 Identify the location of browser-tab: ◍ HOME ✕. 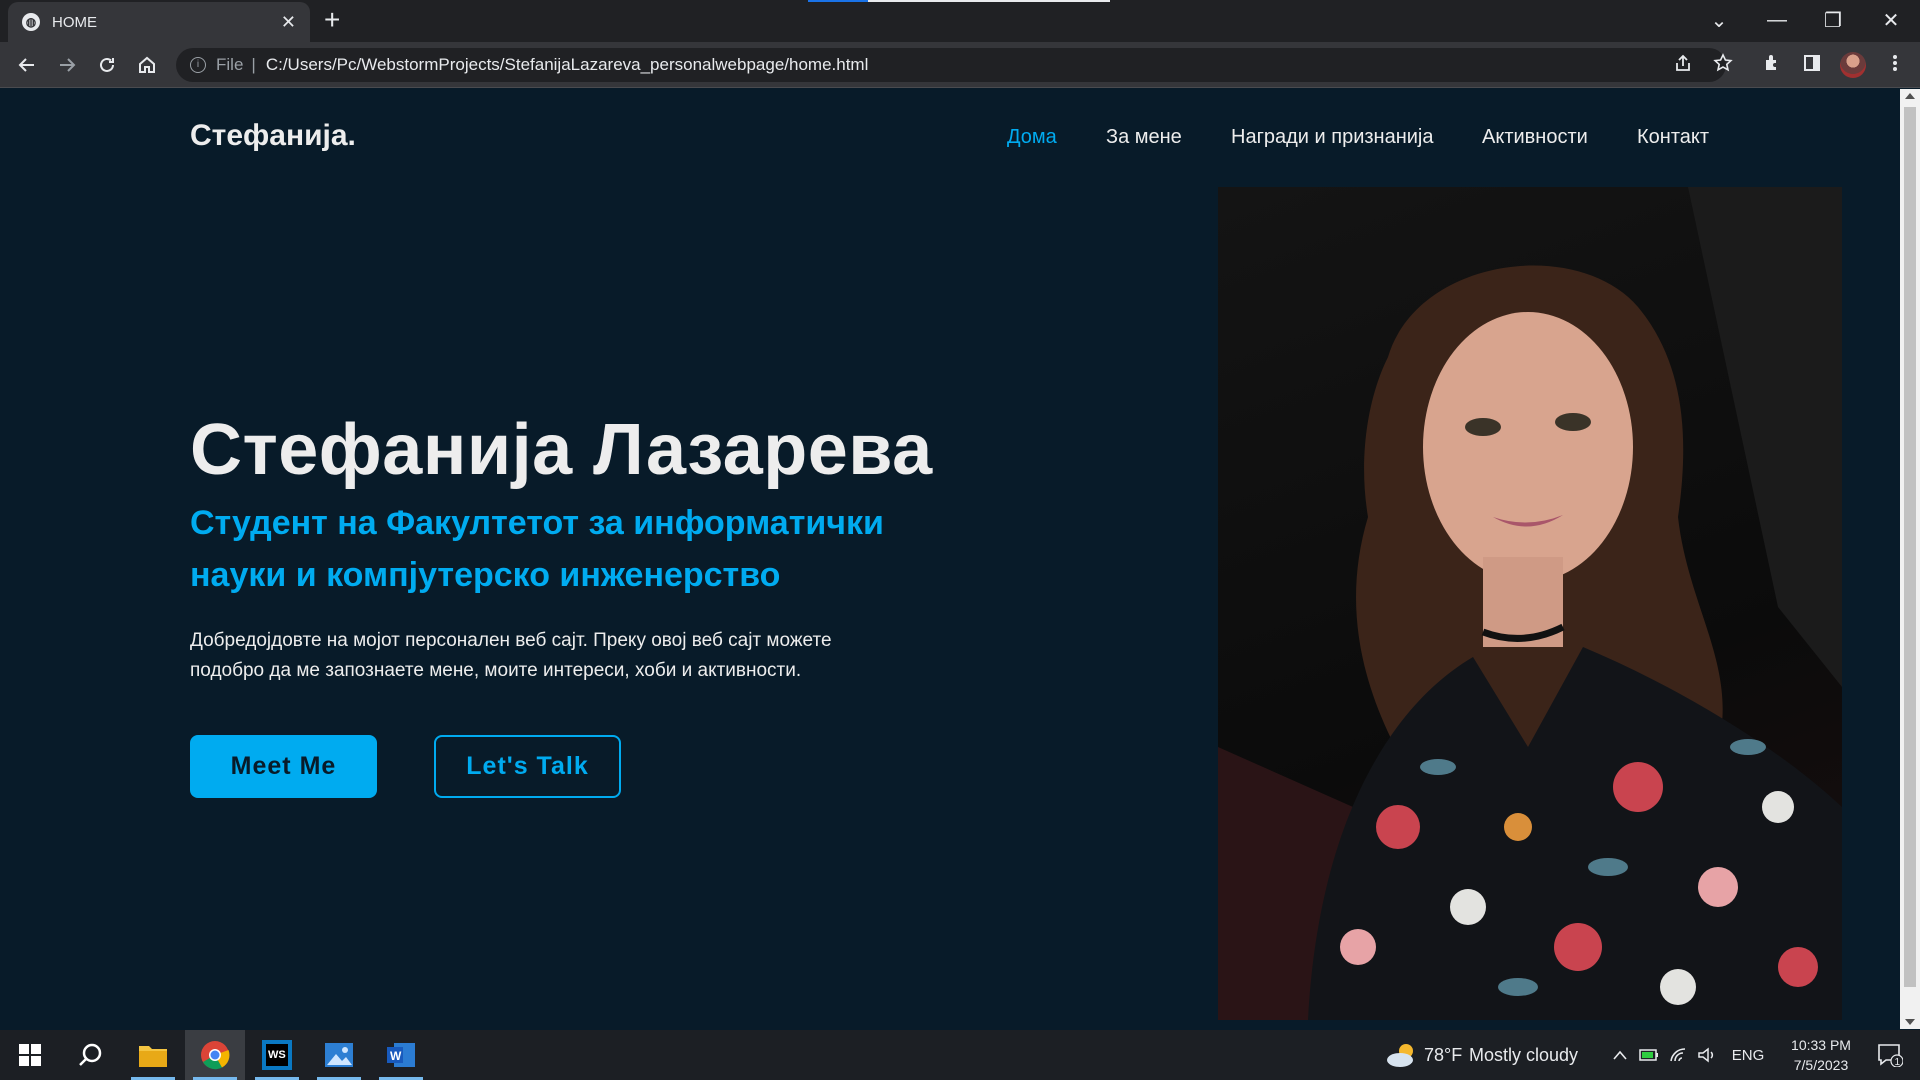
(159, 22).